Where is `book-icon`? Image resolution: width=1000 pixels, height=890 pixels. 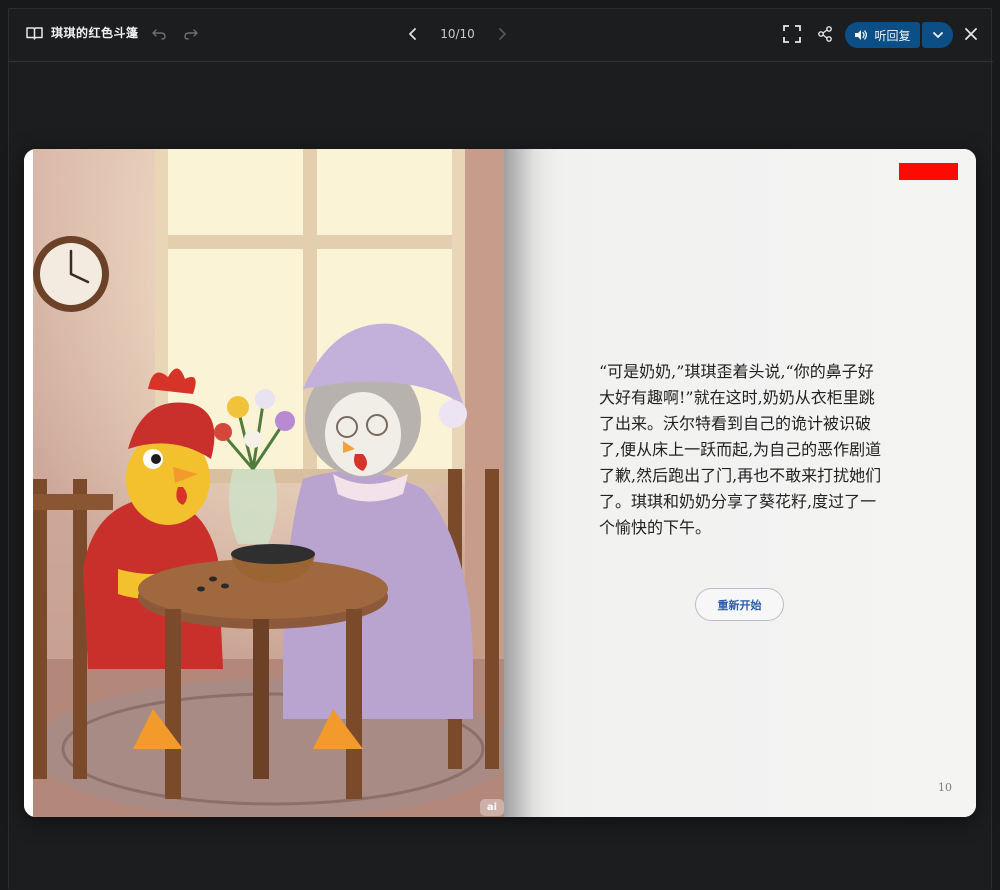
book-icon is located at coordinates (34, 33).